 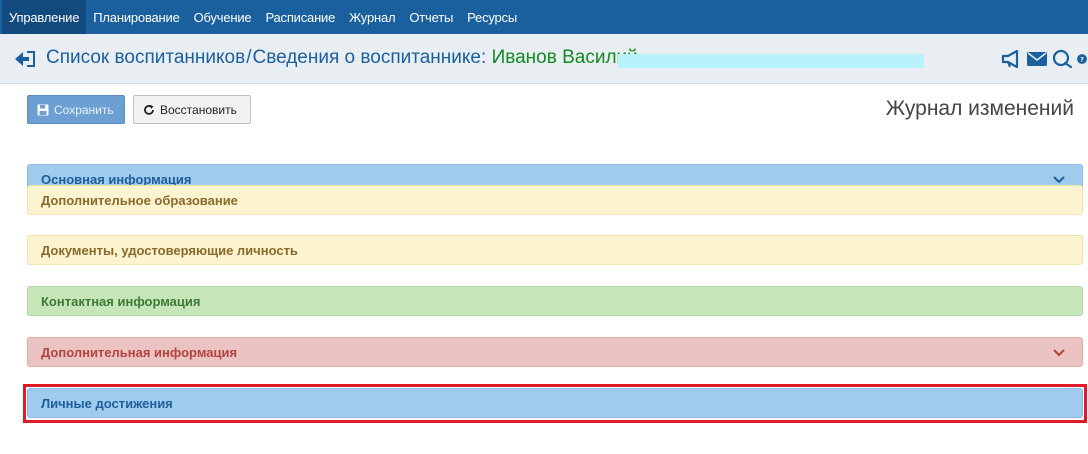 I want to click on highlight-frame, so click(x=555, y=403).